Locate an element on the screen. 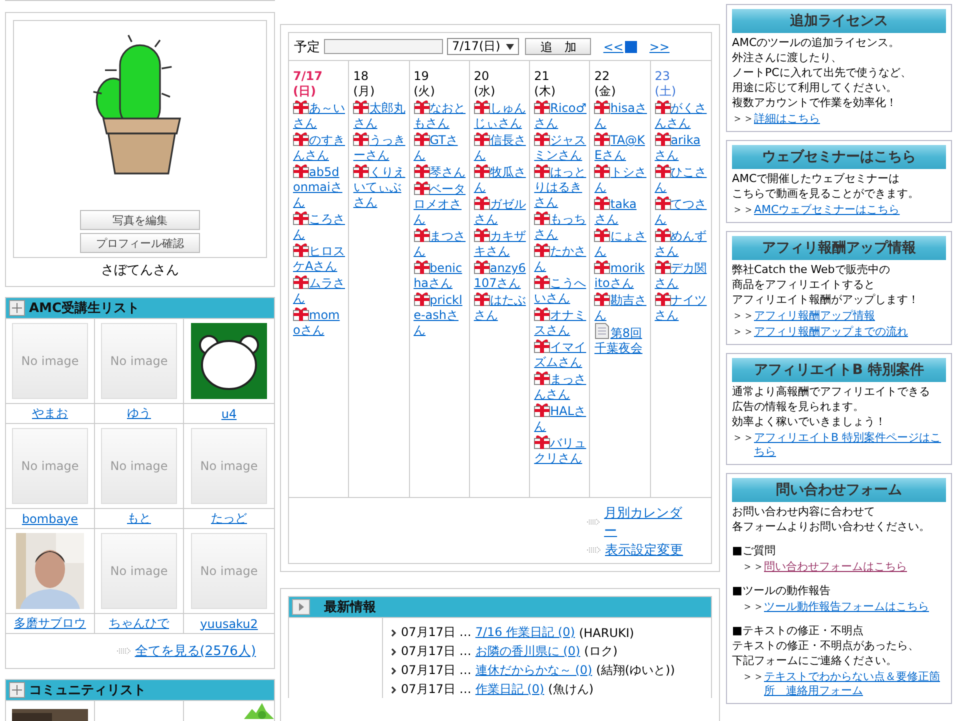 This screenshot has height=721, width=959. view-all-link: 全てを見る(2576人) is located at coordinates (195, 651).